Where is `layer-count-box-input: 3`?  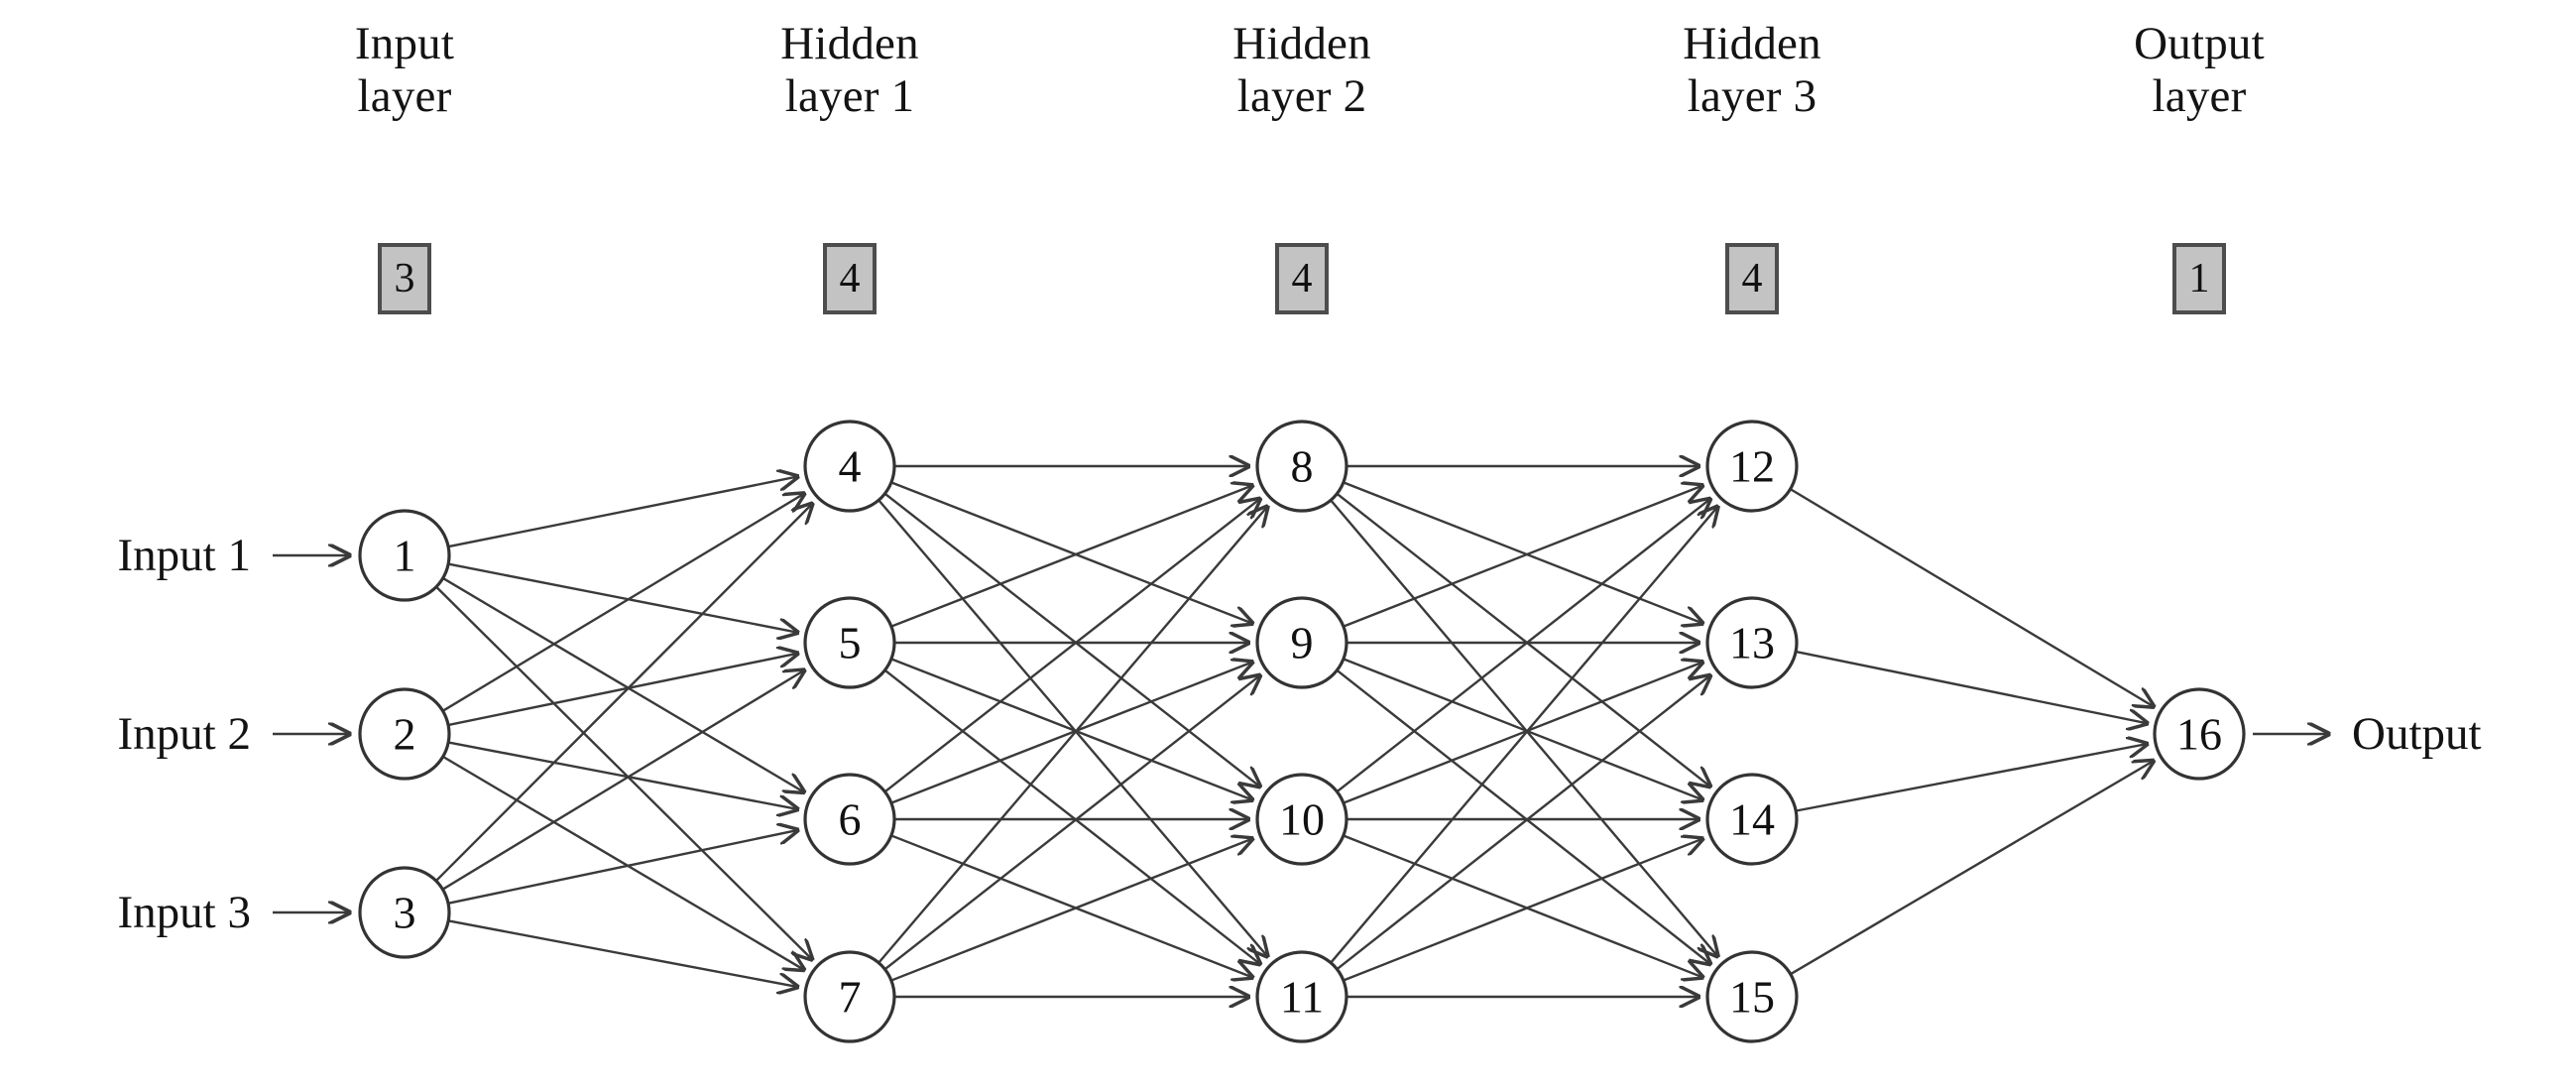
layer-count-box-input: 3 is located at coordinates (405, 278).